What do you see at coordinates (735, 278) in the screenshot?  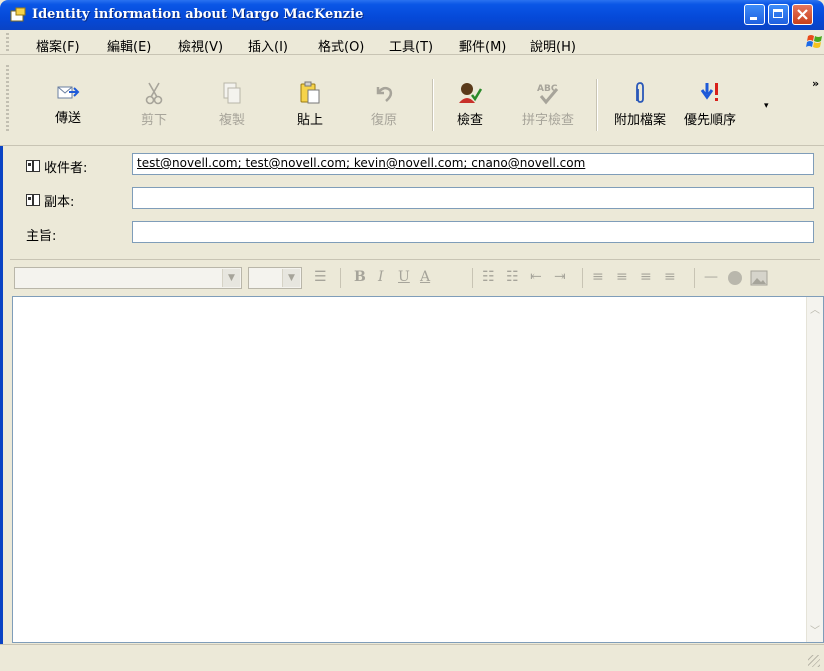 I see `insert-link-icon` at bounding box center [735, 278].